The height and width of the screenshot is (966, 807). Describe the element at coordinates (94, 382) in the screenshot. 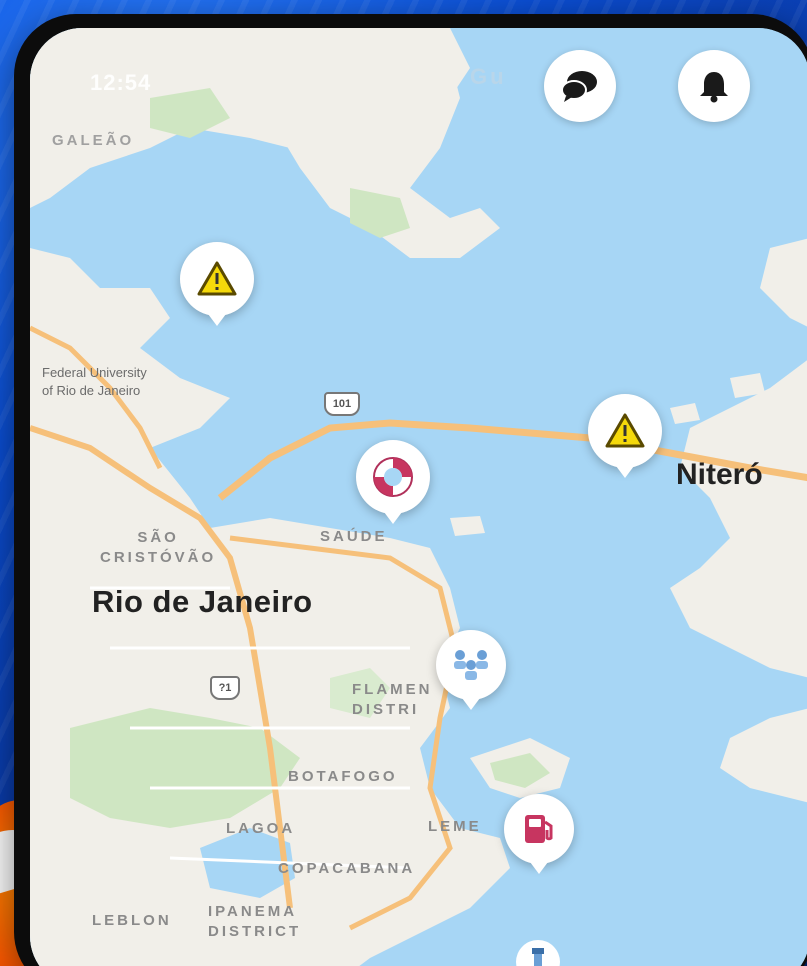

I see `label-federal-university: Federal University of Rio de Janeiro` at that location.